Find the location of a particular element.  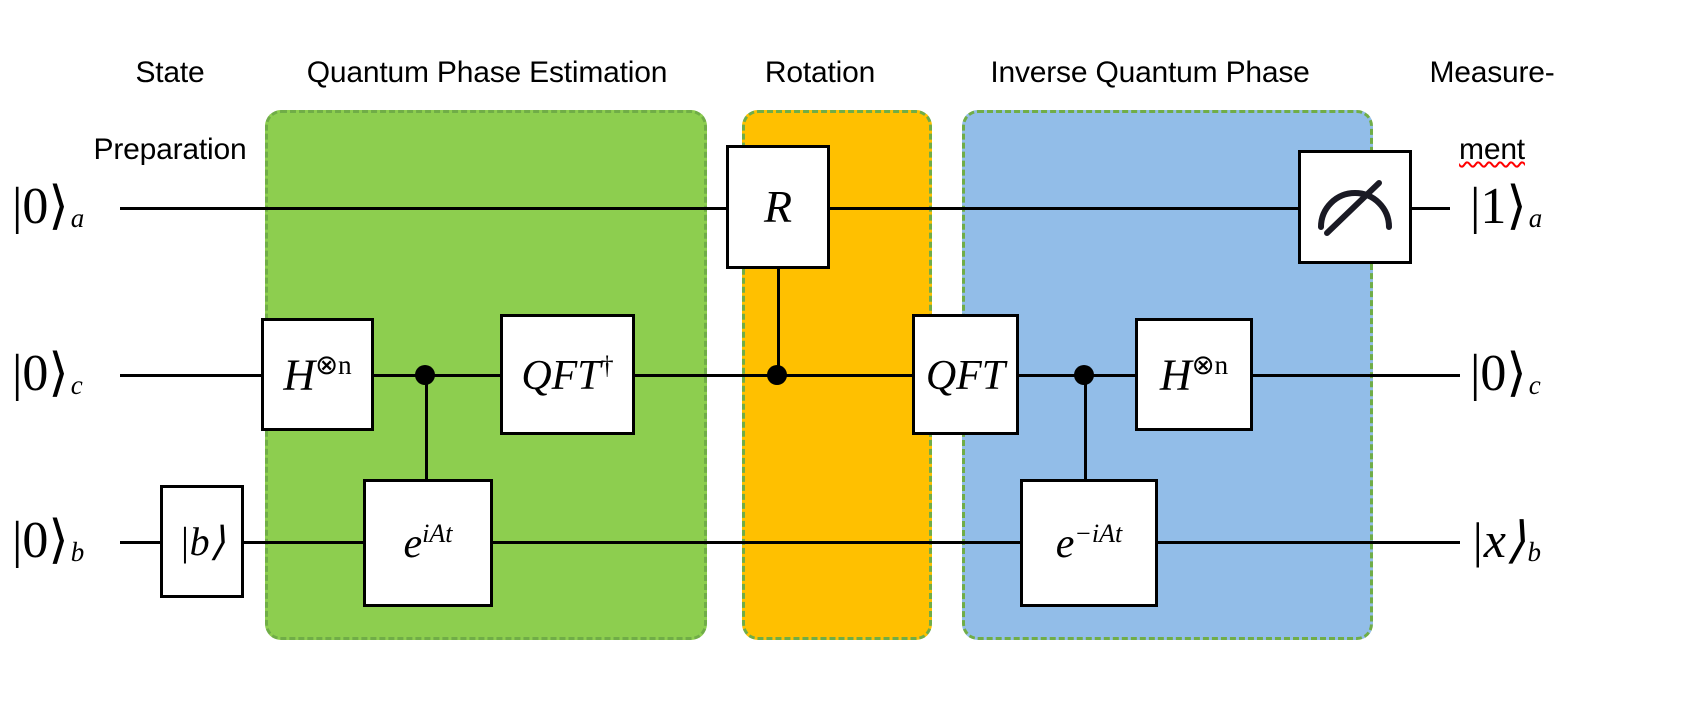

gate-qft: QFT is located at coordinates (965, 374).